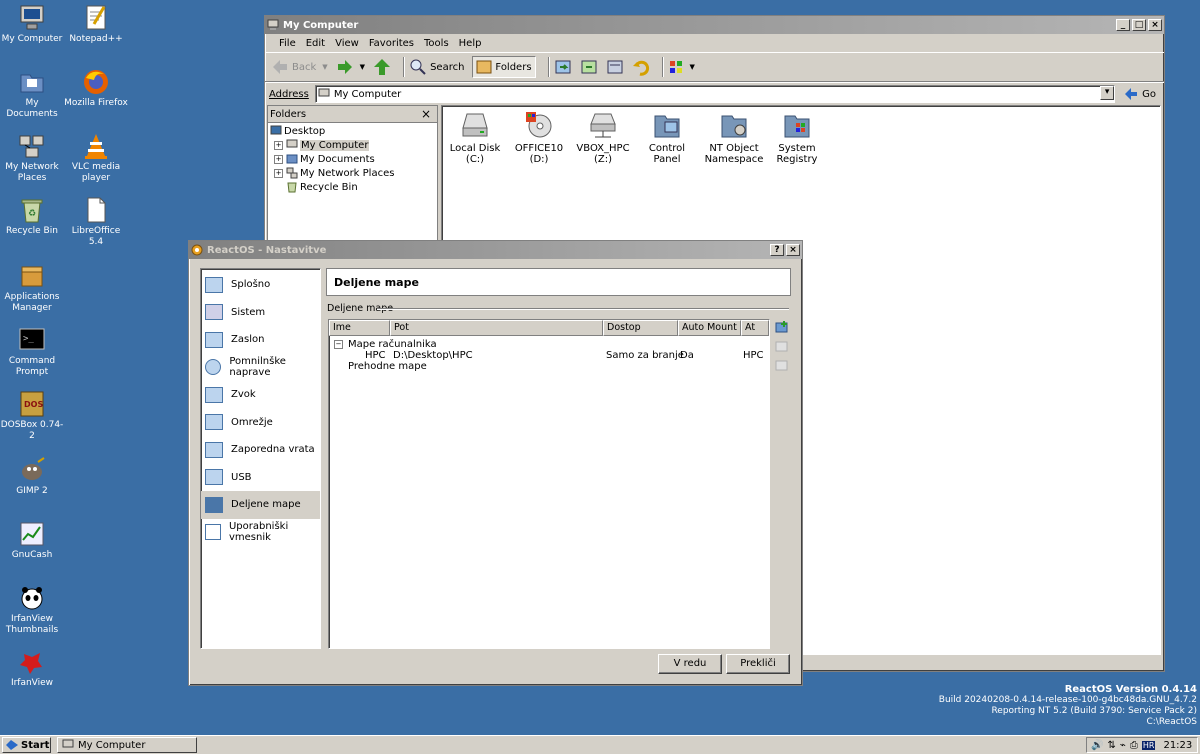  I want to click on printer-icon: ⎙, so click(1134, 745).